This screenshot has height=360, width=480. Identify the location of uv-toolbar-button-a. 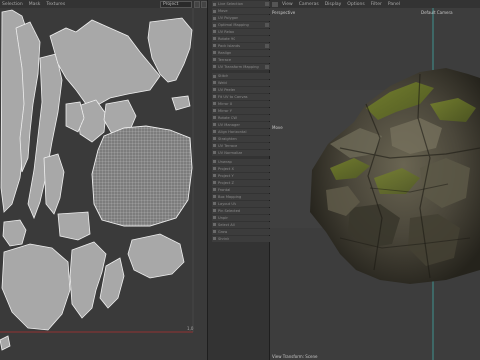
(197, 4).